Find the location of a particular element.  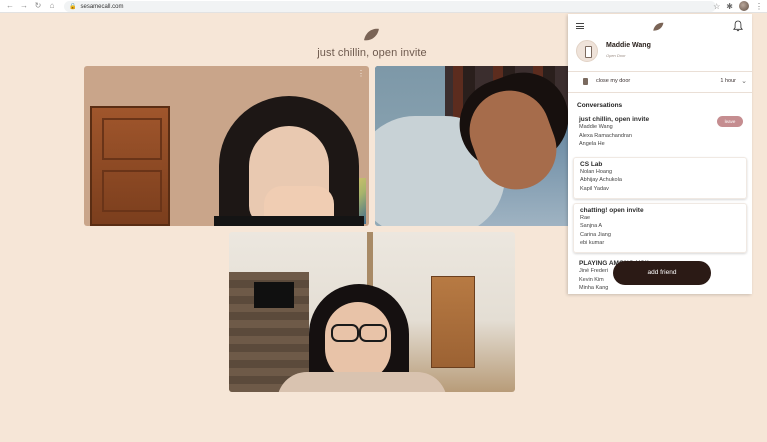

address-bar: 🔒 sesamecall.com is located at coordinates (390, 6).